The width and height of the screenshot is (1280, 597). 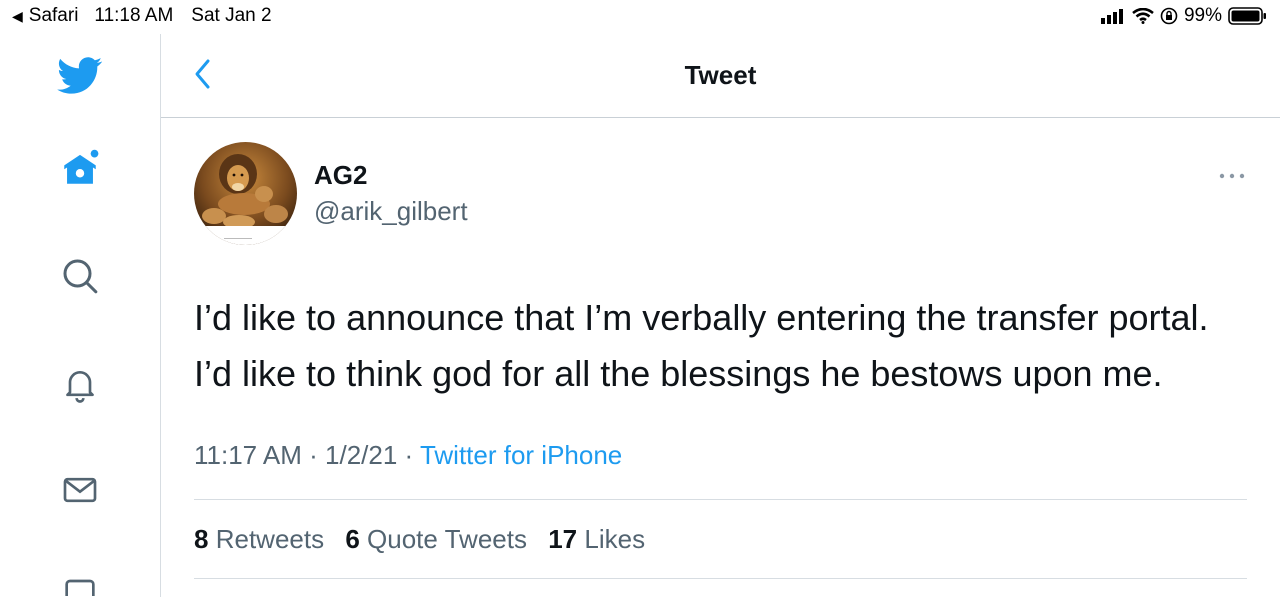 What do you see at coordinates (391, 211) in the screenshot?
I see `author-handle: @arik_gilbert` at bounding box center [391, 211].